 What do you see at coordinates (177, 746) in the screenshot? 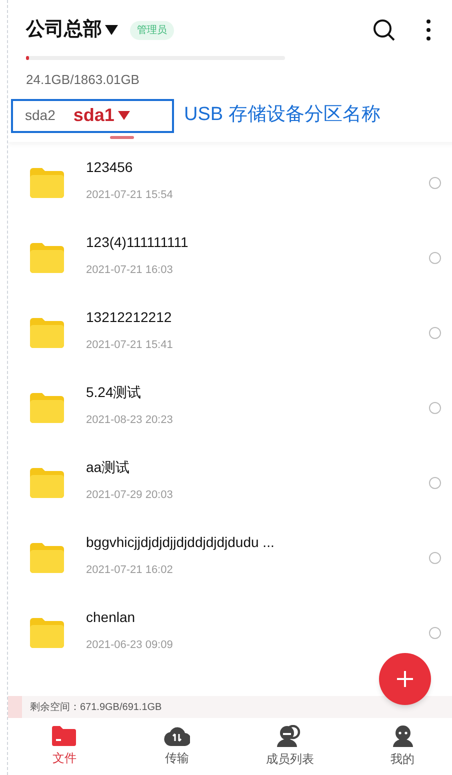
I see `nav-tab: 传输` at bounding box center [177, 746].